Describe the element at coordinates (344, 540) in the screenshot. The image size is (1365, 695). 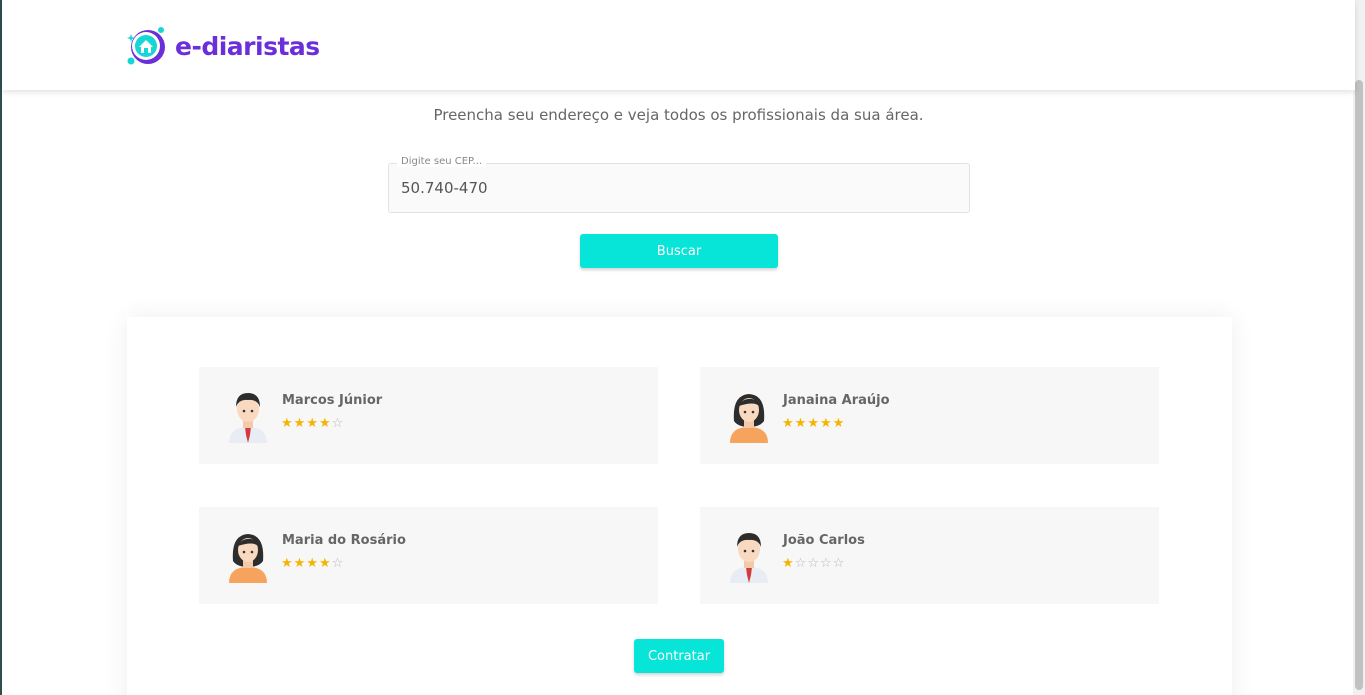
I see `professional-name: Maria do Rosário` at that location.